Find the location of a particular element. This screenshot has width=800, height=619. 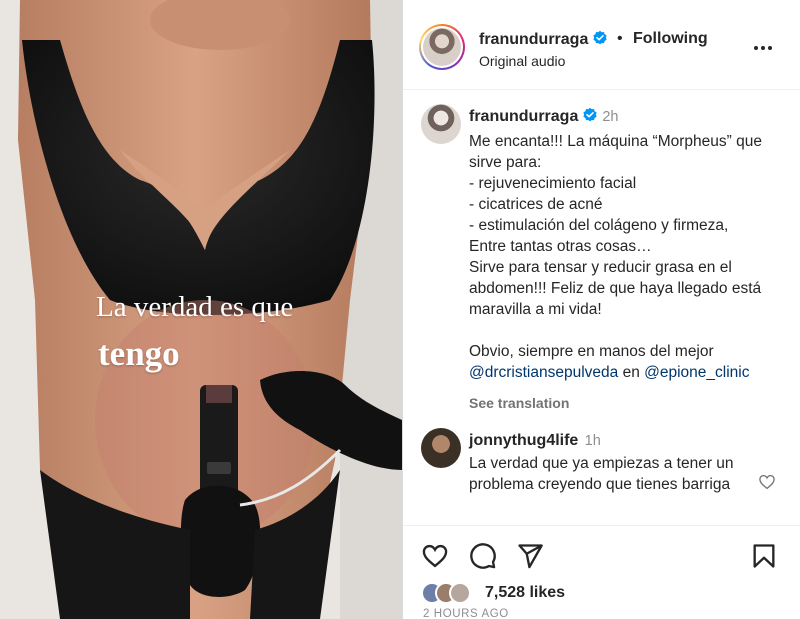

author-avatar-story-ring is located at coordinates (442, 47).